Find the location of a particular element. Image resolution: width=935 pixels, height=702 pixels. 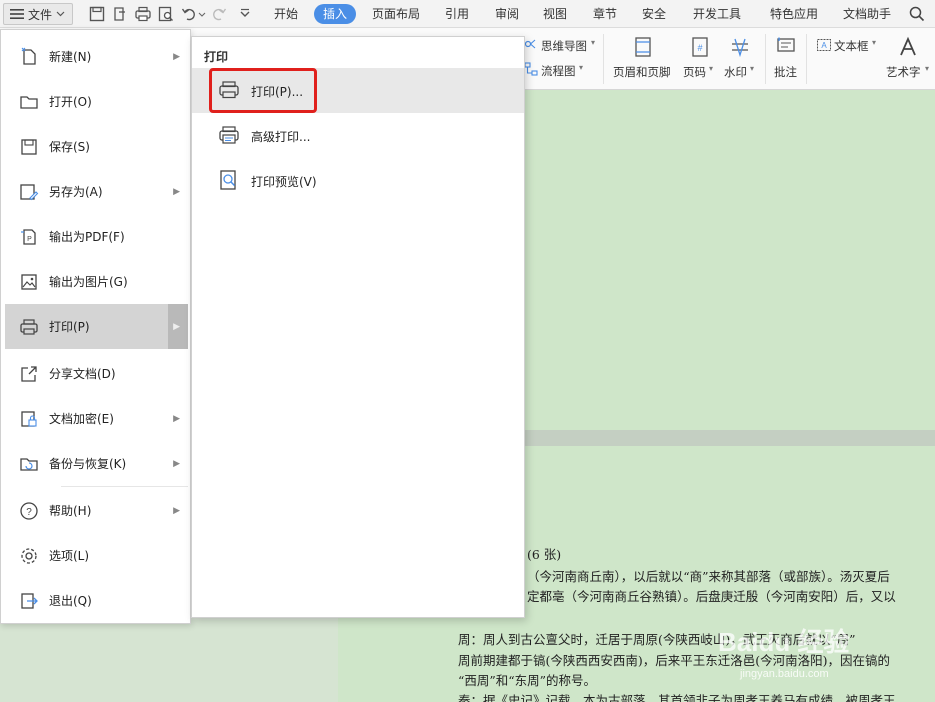

comment-icon is located at coordinates (786, 44).